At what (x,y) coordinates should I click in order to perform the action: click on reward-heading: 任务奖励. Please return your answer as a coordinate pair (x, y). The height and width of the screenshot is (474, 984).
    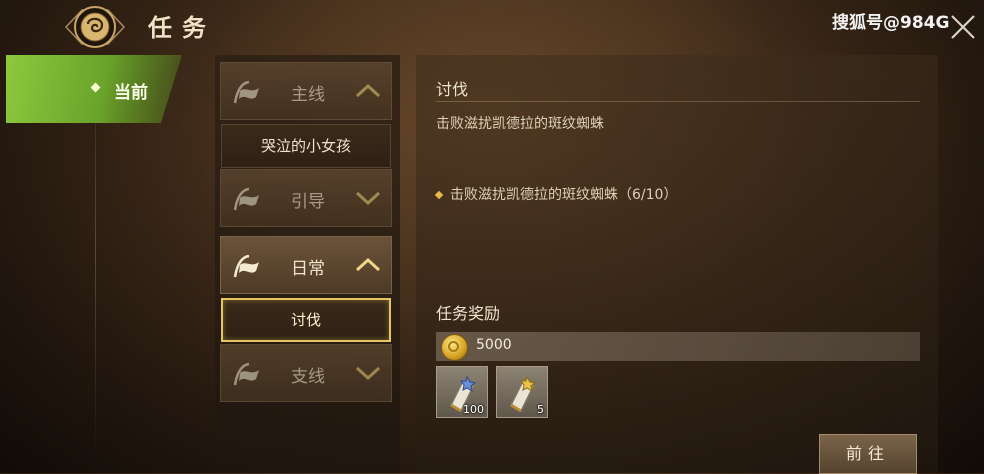
    Looking at the image, I should click on (468, 313).